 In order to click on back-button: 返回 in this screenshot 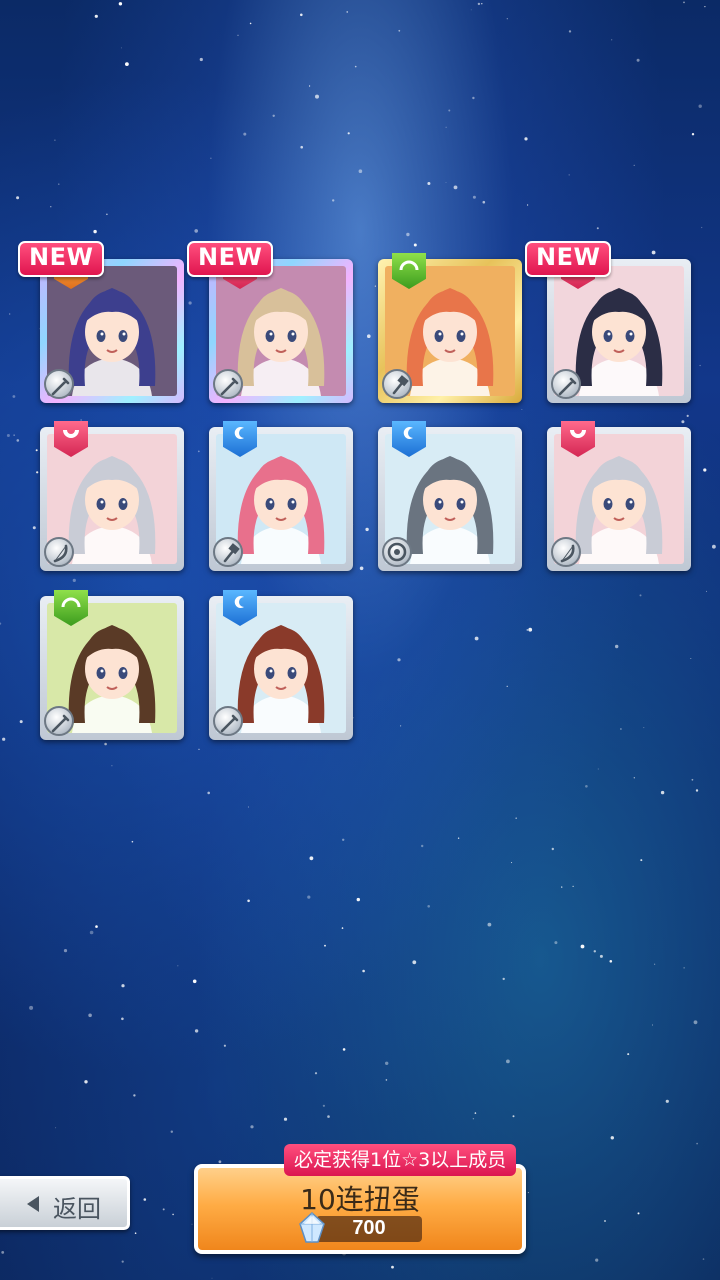, I will do `click(65, 1203)`.